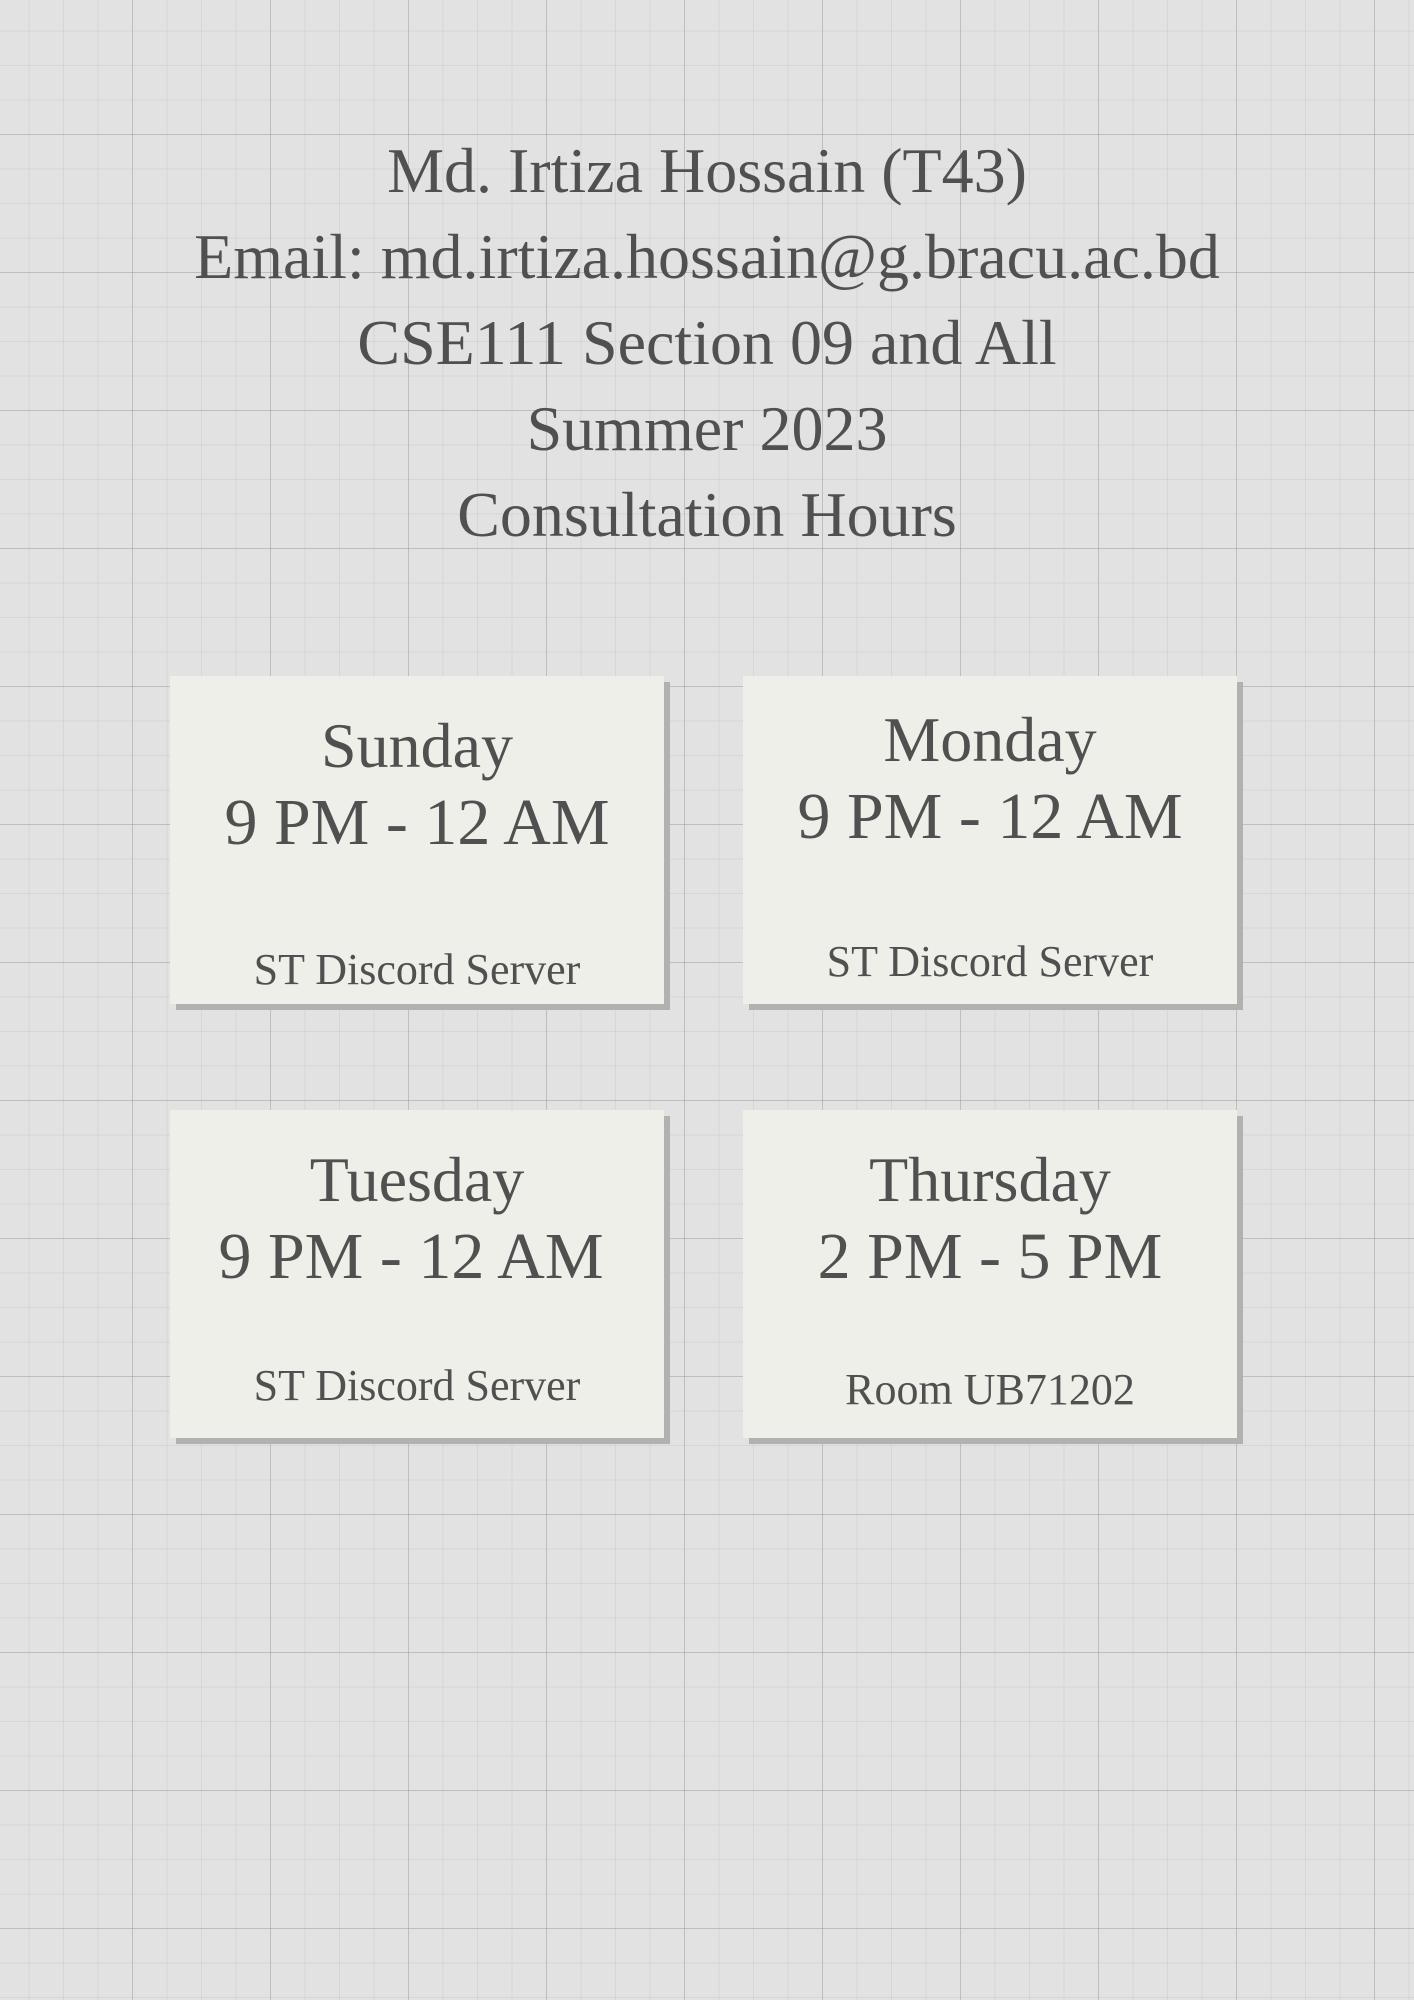  I want to click on semester: Summer 2023, so click(707, 428).